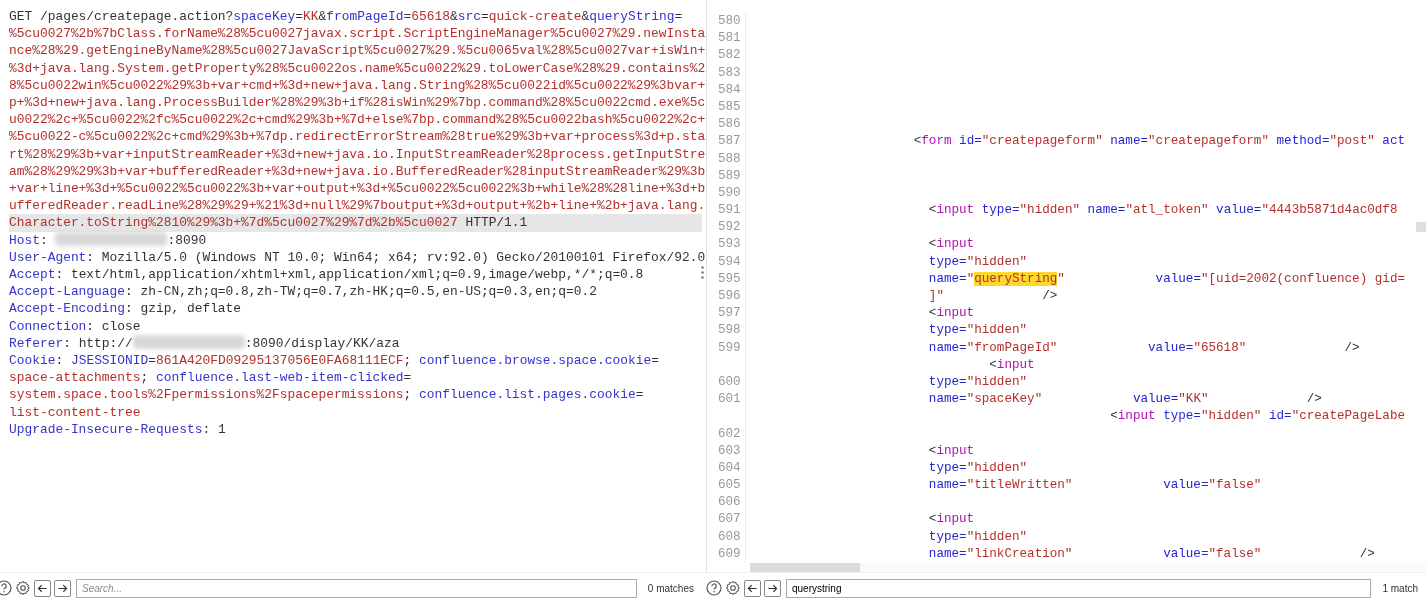 The width and height of the screenshot is (1426, 603). Describe the element at coordinates (430, 16) in the screenshot. I see `param-value: 65618` at that location.